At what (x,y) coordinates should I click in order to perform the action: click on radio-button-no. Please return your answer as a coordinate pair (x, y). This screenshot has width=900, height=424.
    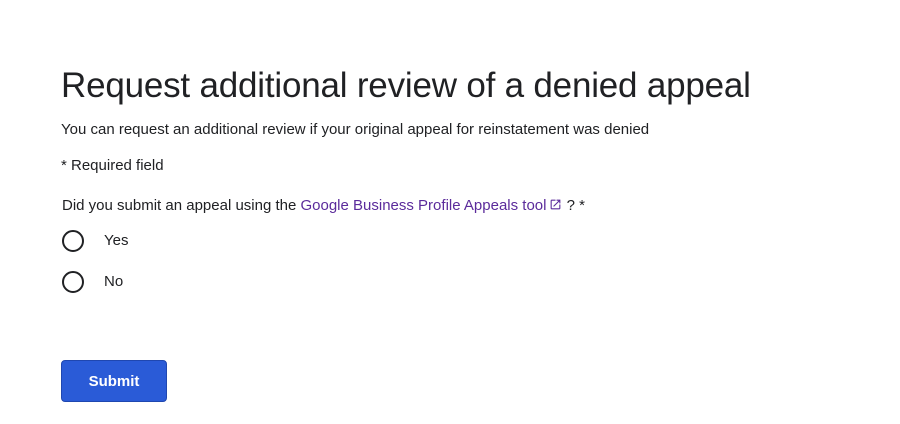
    Looking at the image, I should click on (73, 282).